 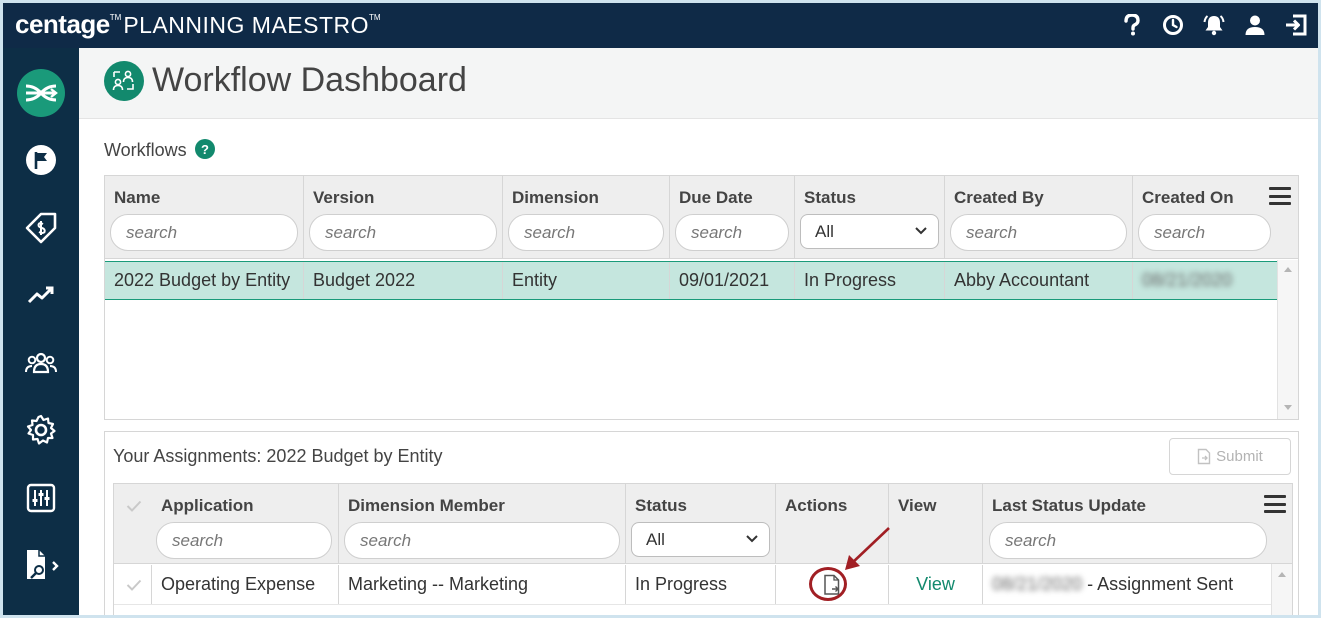 I want to click on workflows-column-menu-icon, so click(x=1280, y=196).